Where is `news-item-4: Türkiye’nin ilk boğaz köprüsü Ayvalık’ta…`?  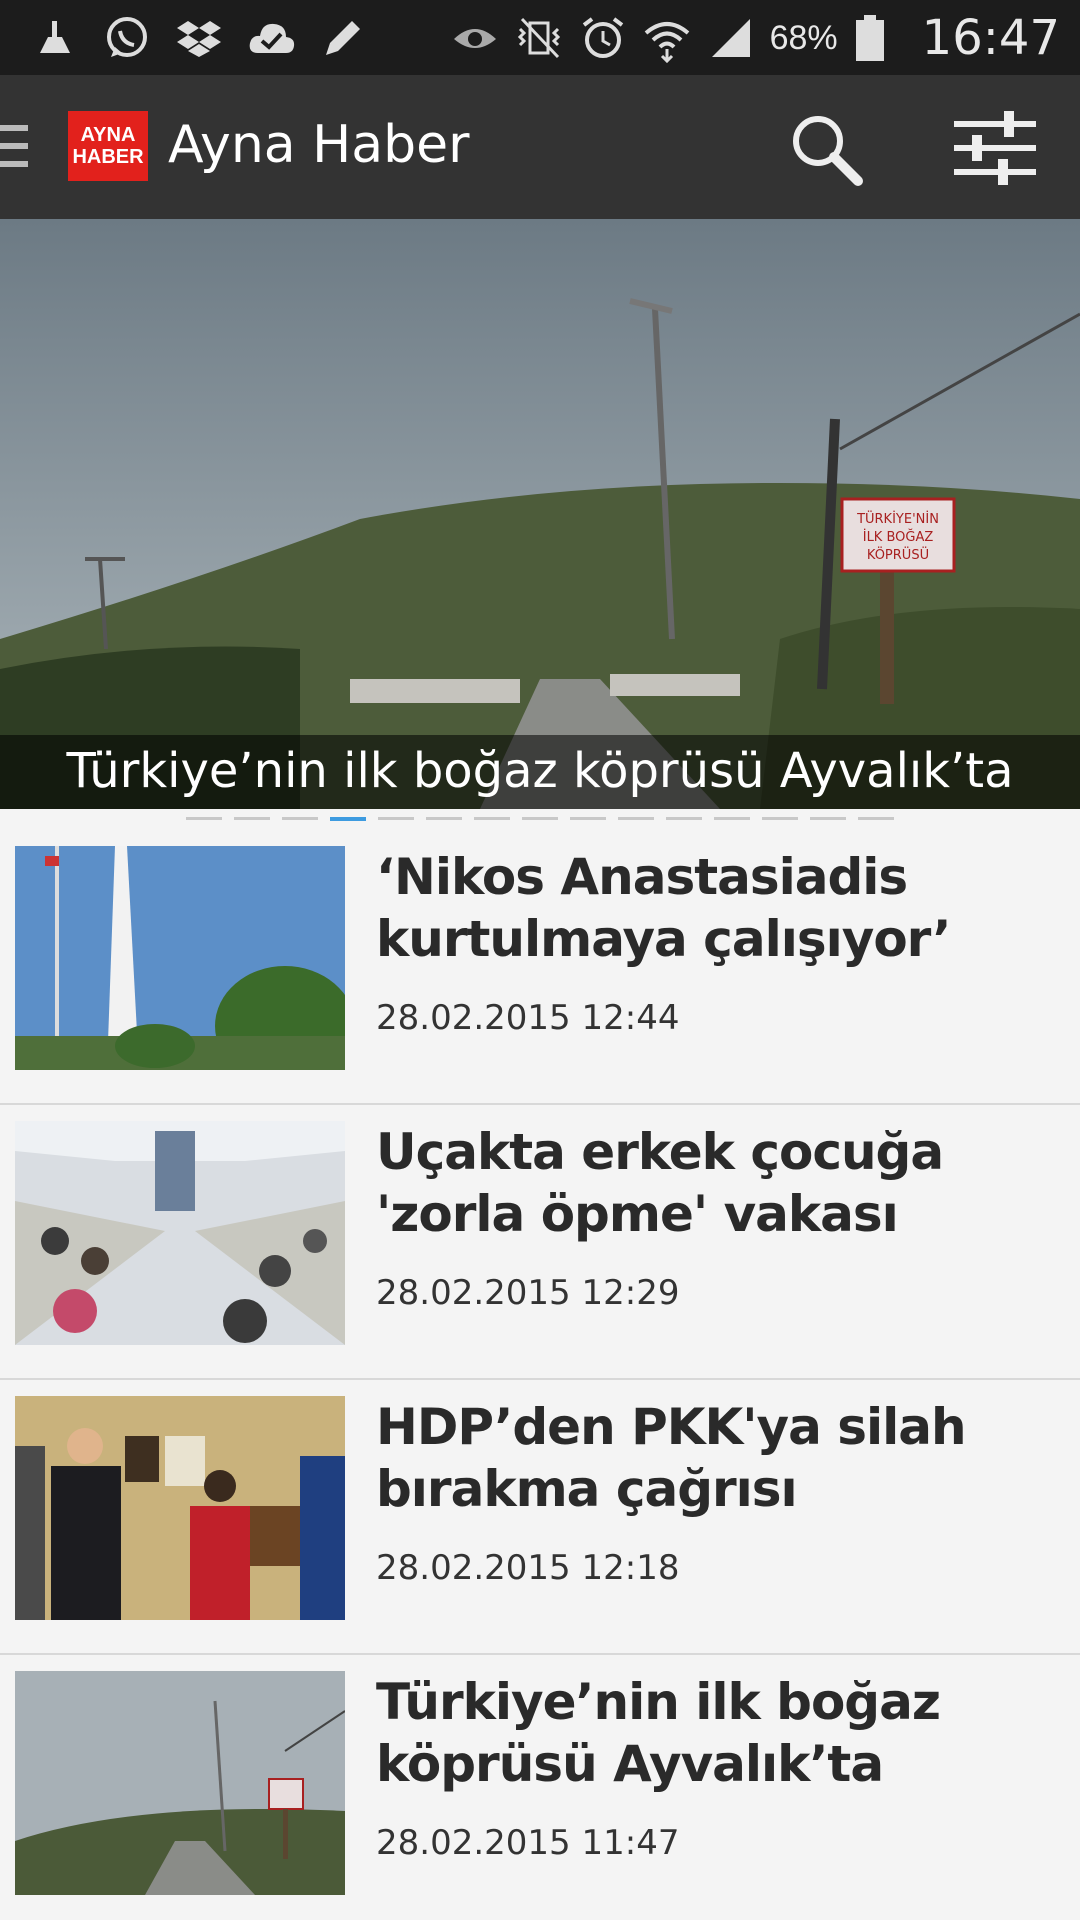 news-item-4: Türkiye’nin ilk boğaz köprüsü Ayvalık’ta… is located at coordinates (540, 1787).